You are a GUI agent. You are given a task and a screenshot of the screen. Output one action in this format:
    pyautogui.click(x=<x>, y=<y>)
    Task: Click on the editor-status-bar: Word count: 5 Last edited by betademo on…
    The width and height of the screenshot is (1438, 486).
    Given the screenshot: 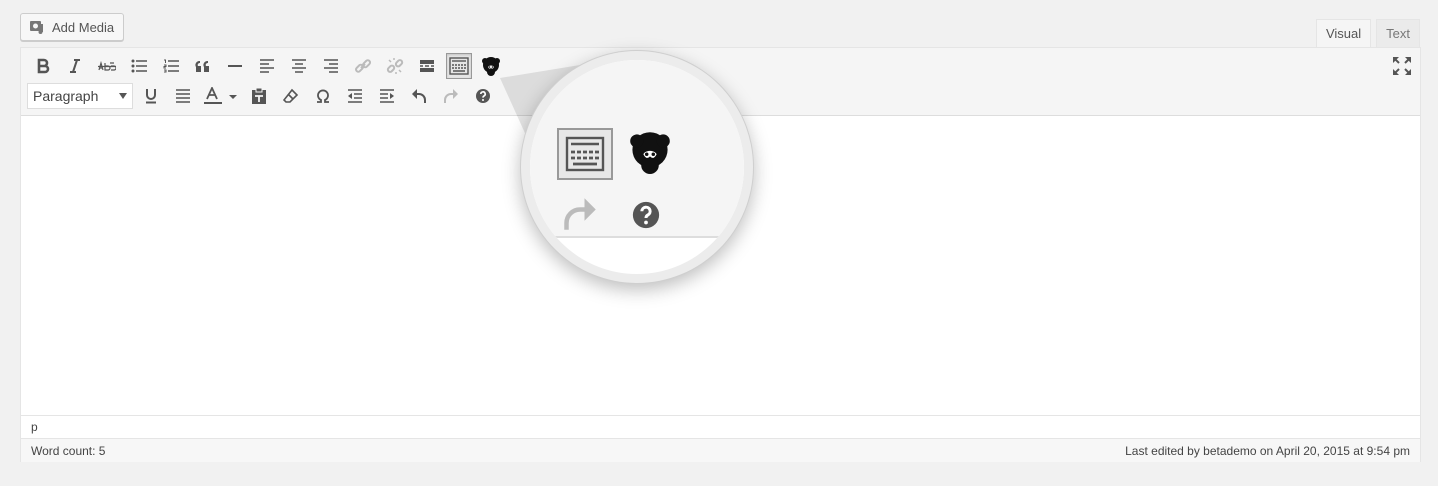 What is the action you would take?
    pyautogui.click(x=720, y=450)
    